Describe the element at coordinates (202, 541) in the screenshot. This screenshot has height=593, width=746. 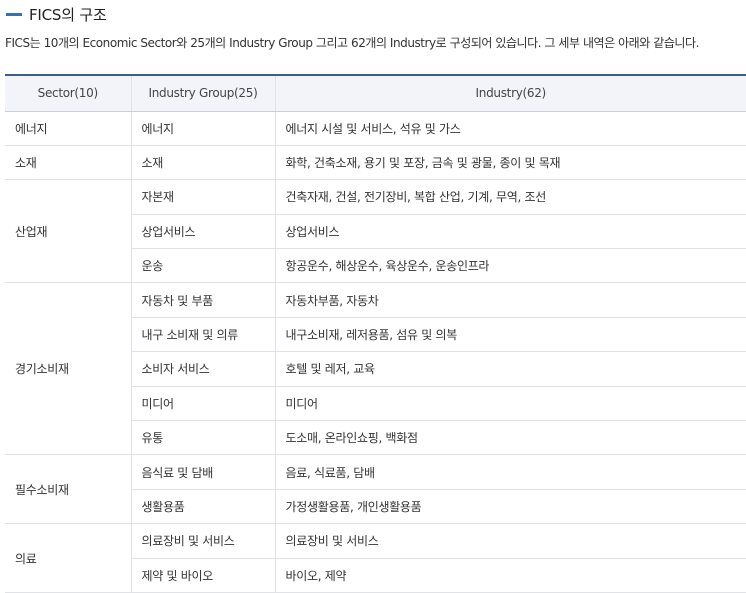
I see `industry-group-cell: 의료장비 및 서비스` at that location.